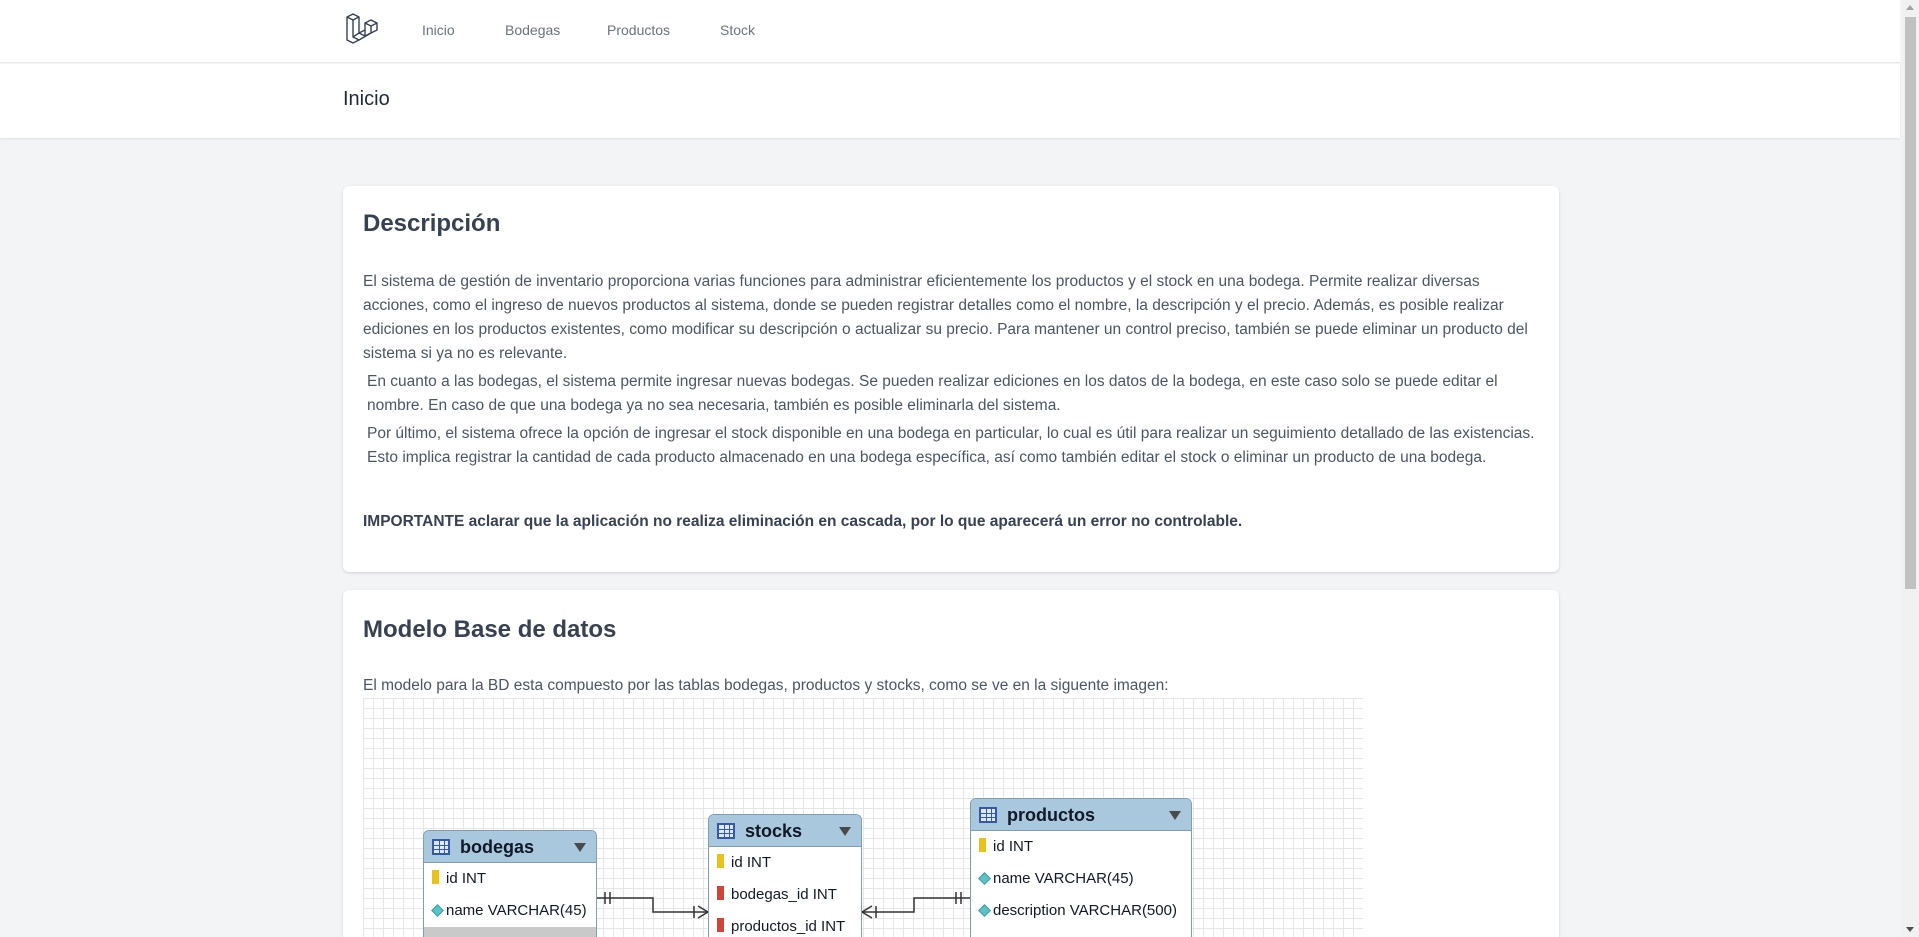  What do you see at coordinates (950, 31) in the screenshot?
I see `top-navbar: Inicio Bodegas Productos Stock` at bounding box center [950, 31].